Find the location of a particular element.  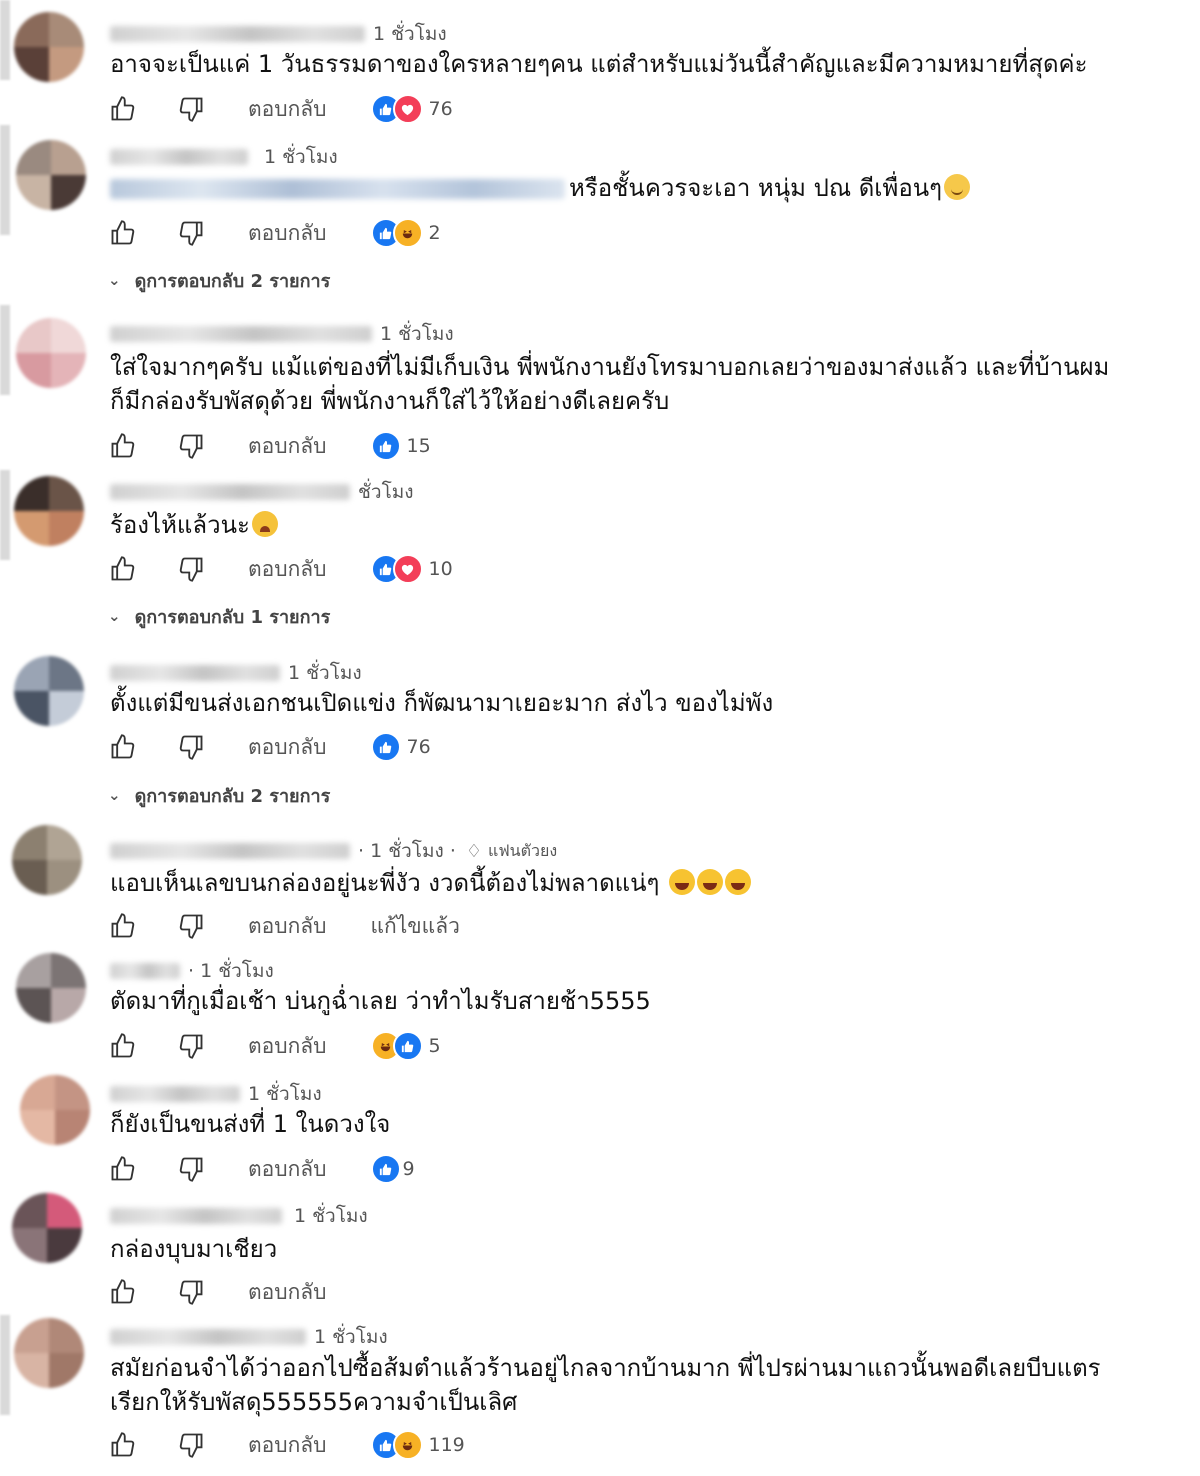

view-replies-button: ⌄ ดูการตอบกลับ 1 รายการ is located at coordinates (219, 616).